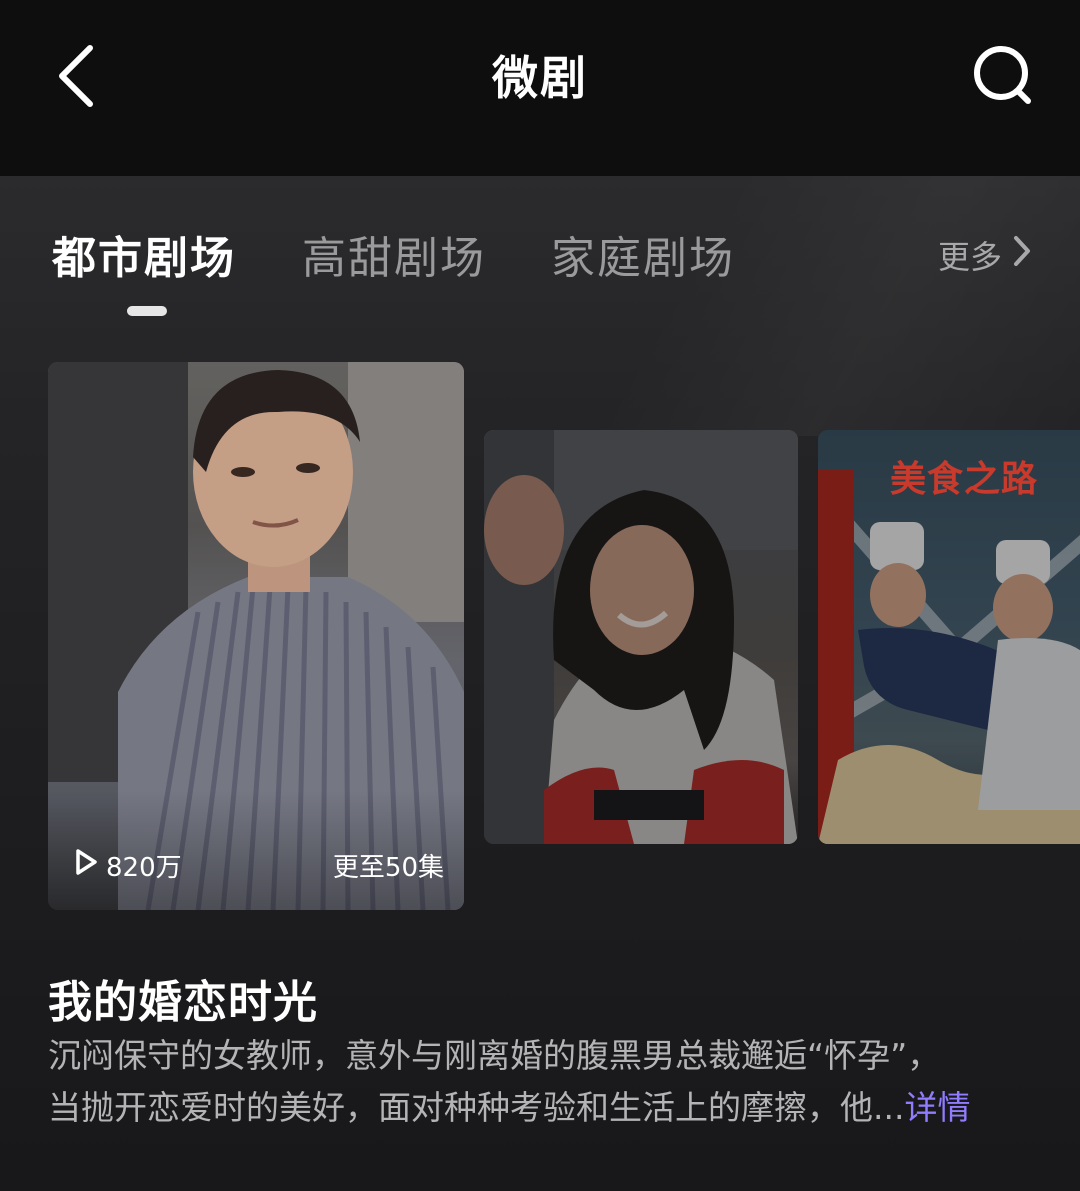 The height and width of the screenshot is (1191, 1080). I want to click on search-icon, so click(1002, 75).